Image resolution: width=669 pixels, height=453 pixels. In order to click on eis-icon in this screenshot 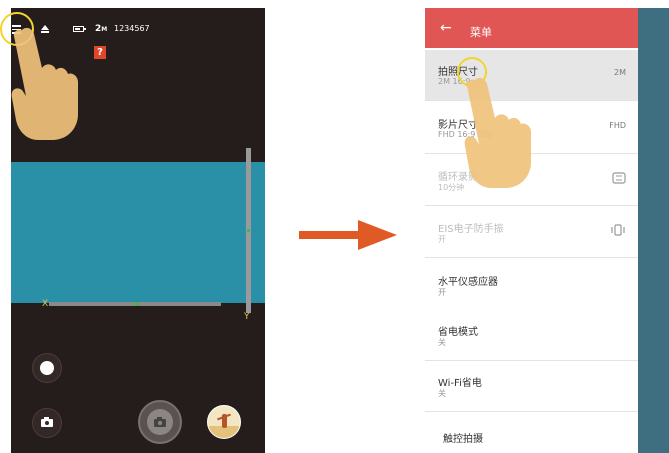, I will do `click(618, 230)`.